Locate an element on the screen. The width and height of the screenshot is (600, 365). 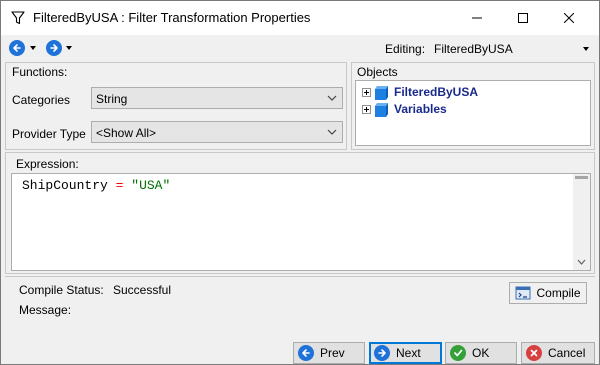
provider-type-select: <Show All> is located at coordinates (217, 132).